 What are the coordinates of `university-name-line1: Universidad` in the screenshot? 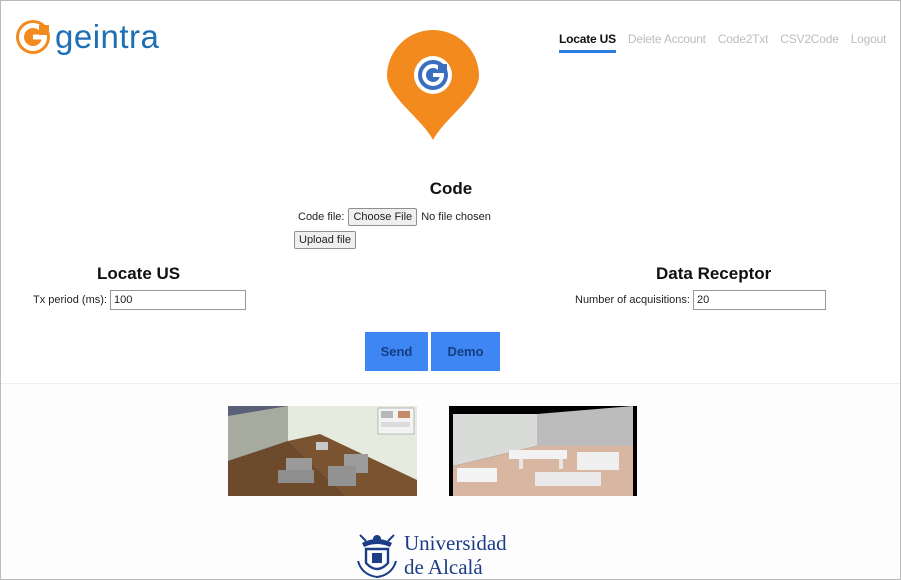 It's located at (455, 543).